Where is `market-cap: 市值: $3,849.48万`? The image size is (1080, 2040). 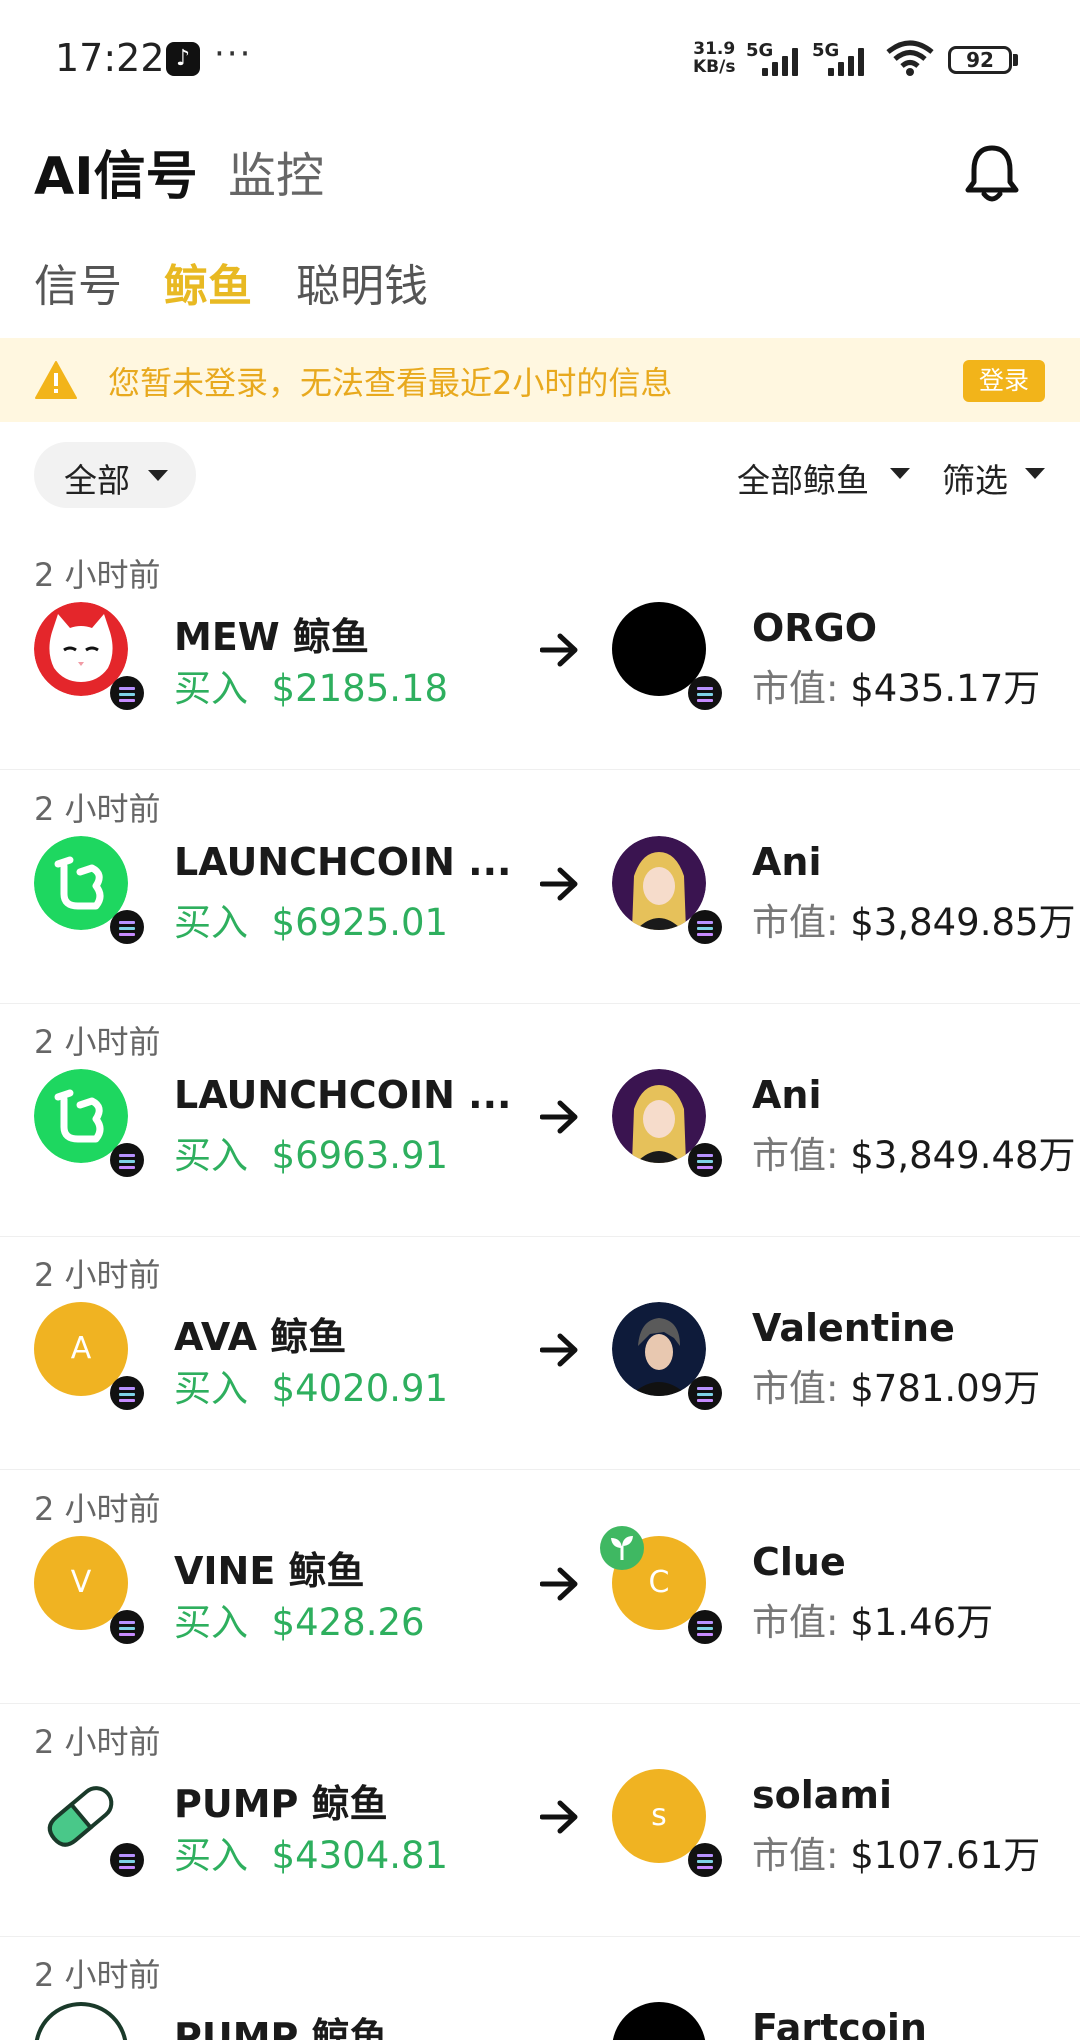 market-cap: 市值: $3,849.48万 is located at coordinates (914, 1155).